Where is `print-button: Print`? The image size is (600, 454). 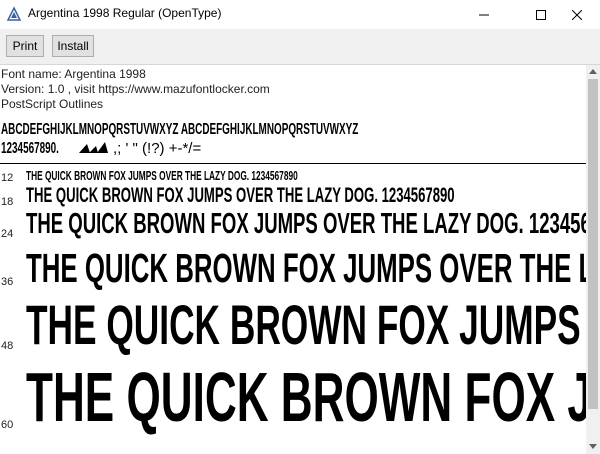 print-button: Print is located at coordinates (25, 46).